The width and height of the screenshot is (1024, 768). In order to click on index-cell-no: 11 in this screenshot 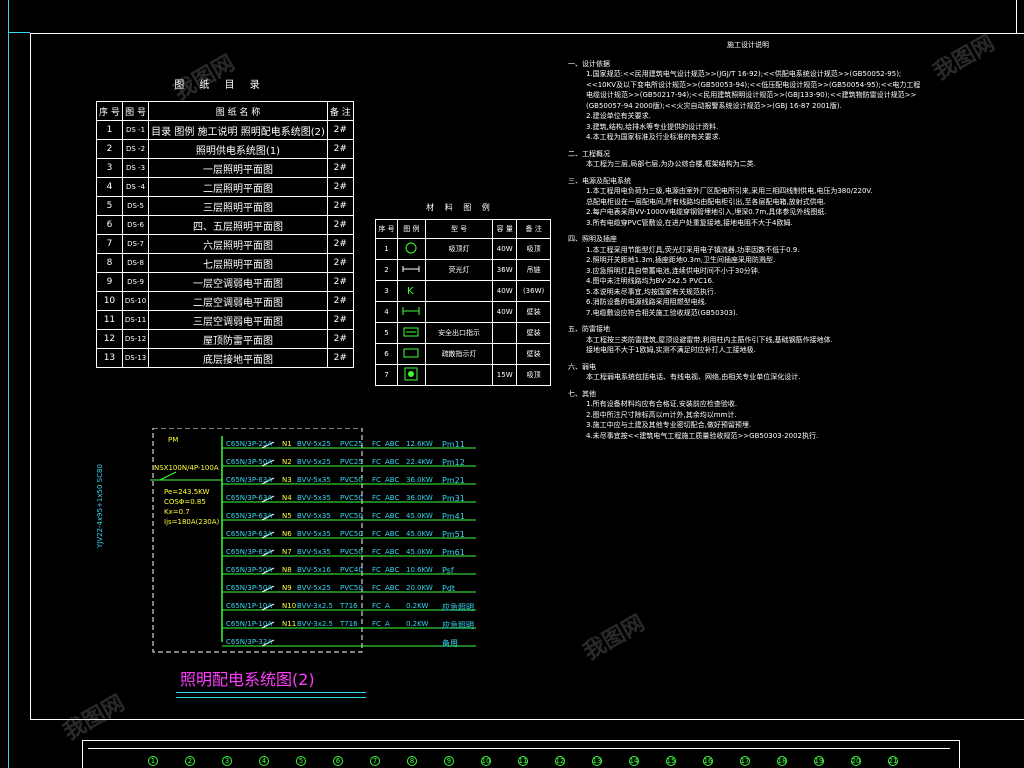, I will do `click(109, 320)`.